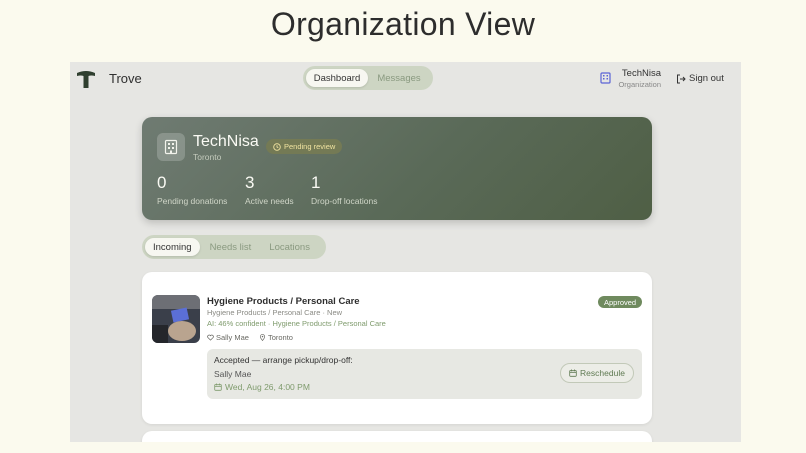 This screenshot has width=806, height=453. What do you see at coordinates (681, 78) in the screenshot?
I see `sign-out-icon` at bounding box center [681, 78].